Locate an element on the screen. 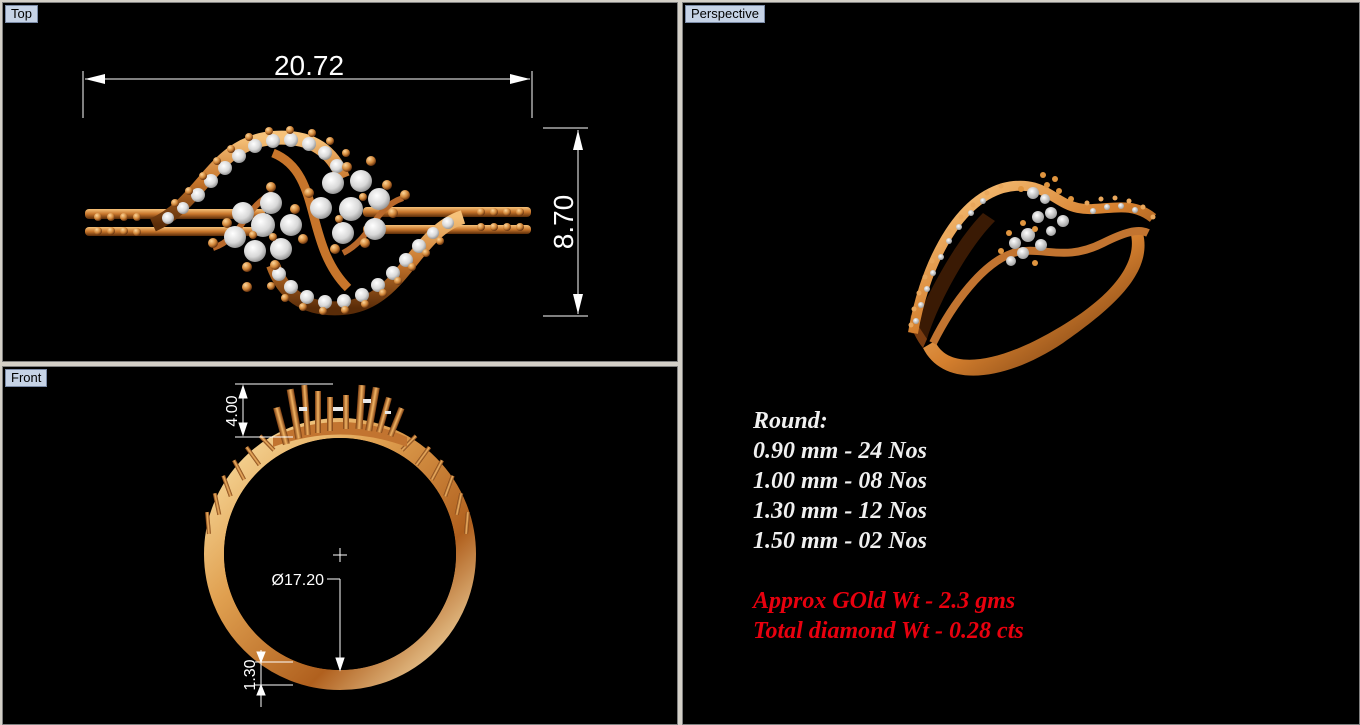 This screenshot has height=725, width=1360. spec-line: 1.50 mm - 02 Nos is located at coordinates (840, 541).